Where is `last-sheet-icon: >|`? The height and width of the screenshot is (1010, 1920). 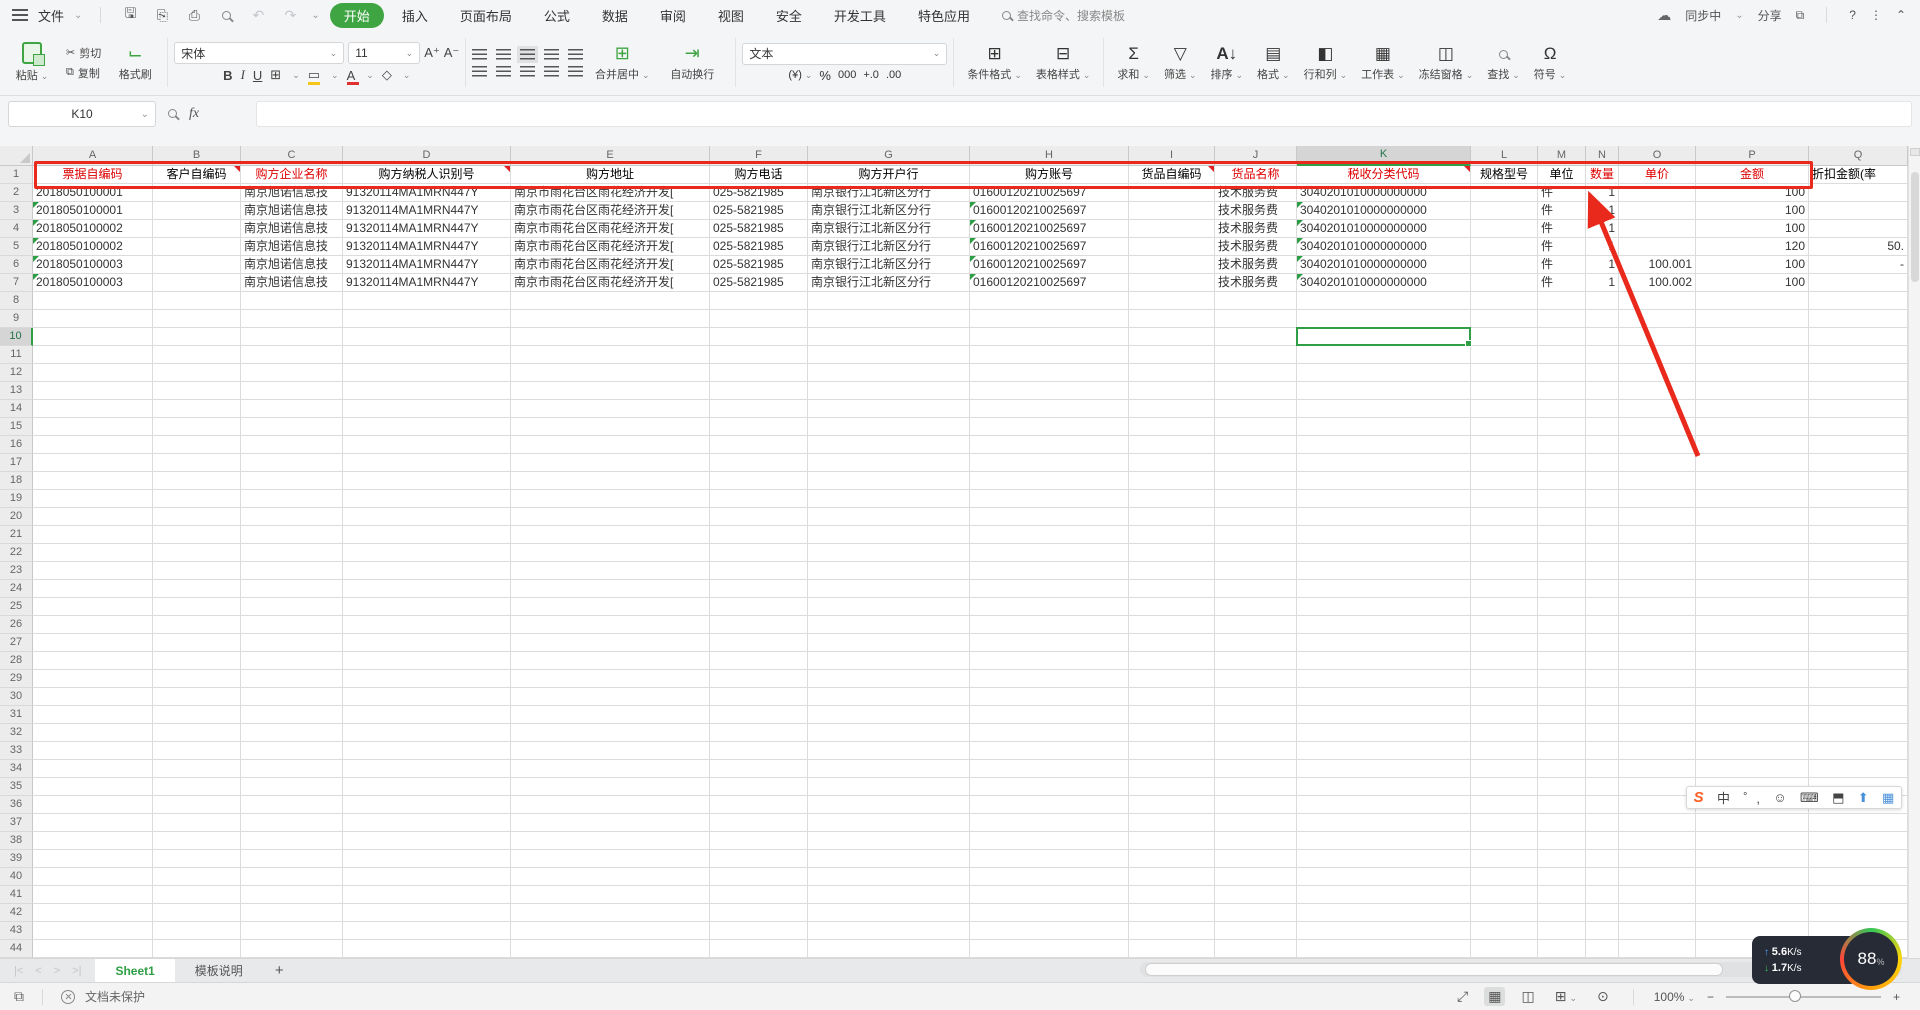 last-sheet-icon: >| is located at coordinates (76, 971).